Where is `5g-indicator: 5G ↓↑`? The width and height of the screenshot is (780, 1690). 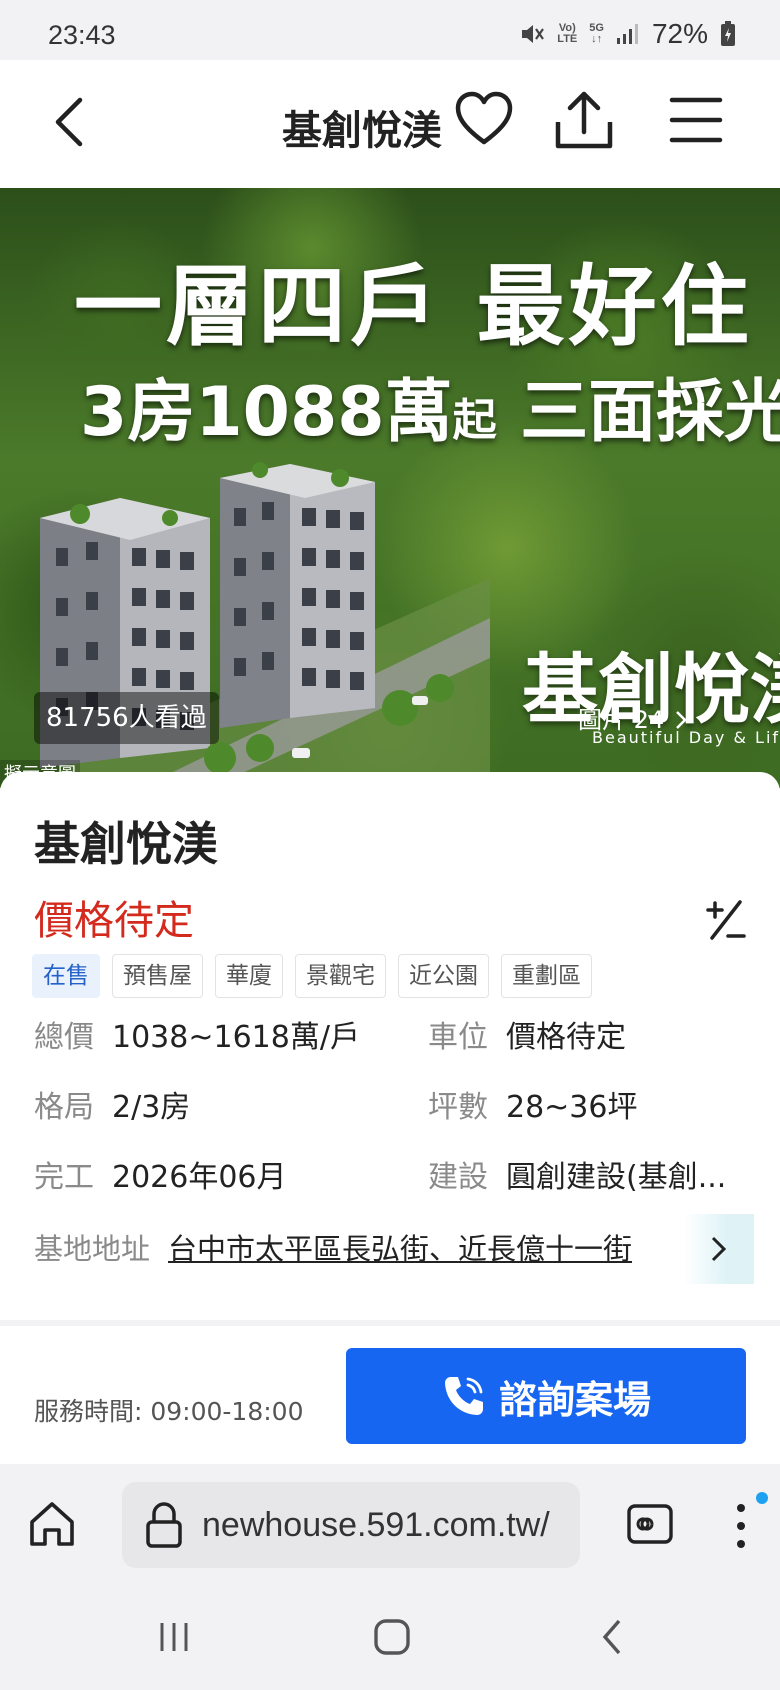
5g-indicator: 5G ↓↑ is located at coordinates (596, 33).